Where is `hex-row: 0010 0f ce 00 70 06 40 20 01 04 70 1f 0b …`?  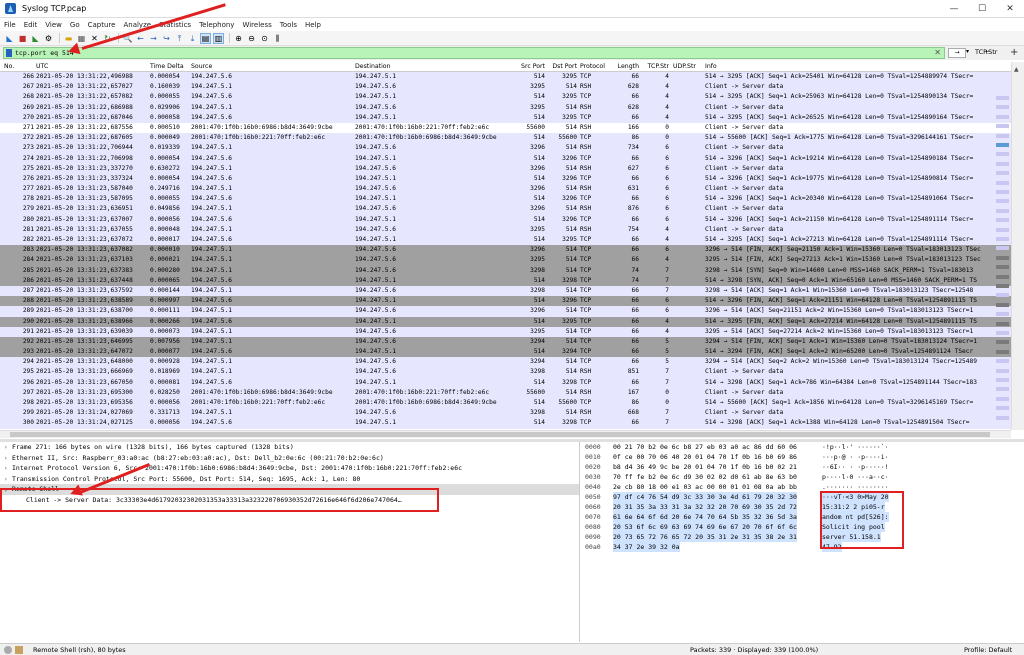
hex-row: 0010 0f ce 00 70 06 40 20 01 04 70 1f 0b … is located at coordinates (803, 457).